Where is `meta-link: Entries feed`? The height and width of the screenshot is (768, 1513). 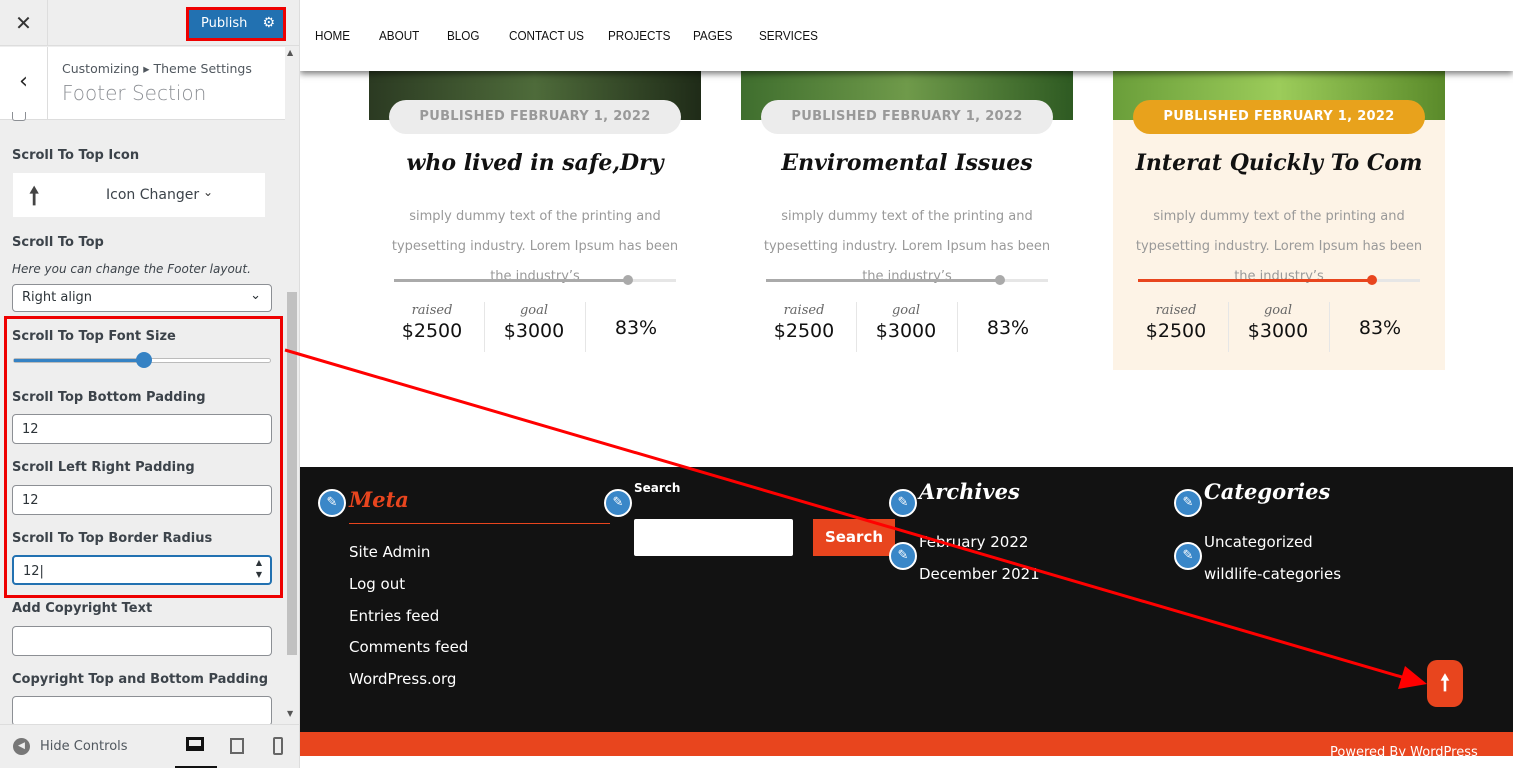 meta-link: Entries feed is located at coordinates (394, 616).